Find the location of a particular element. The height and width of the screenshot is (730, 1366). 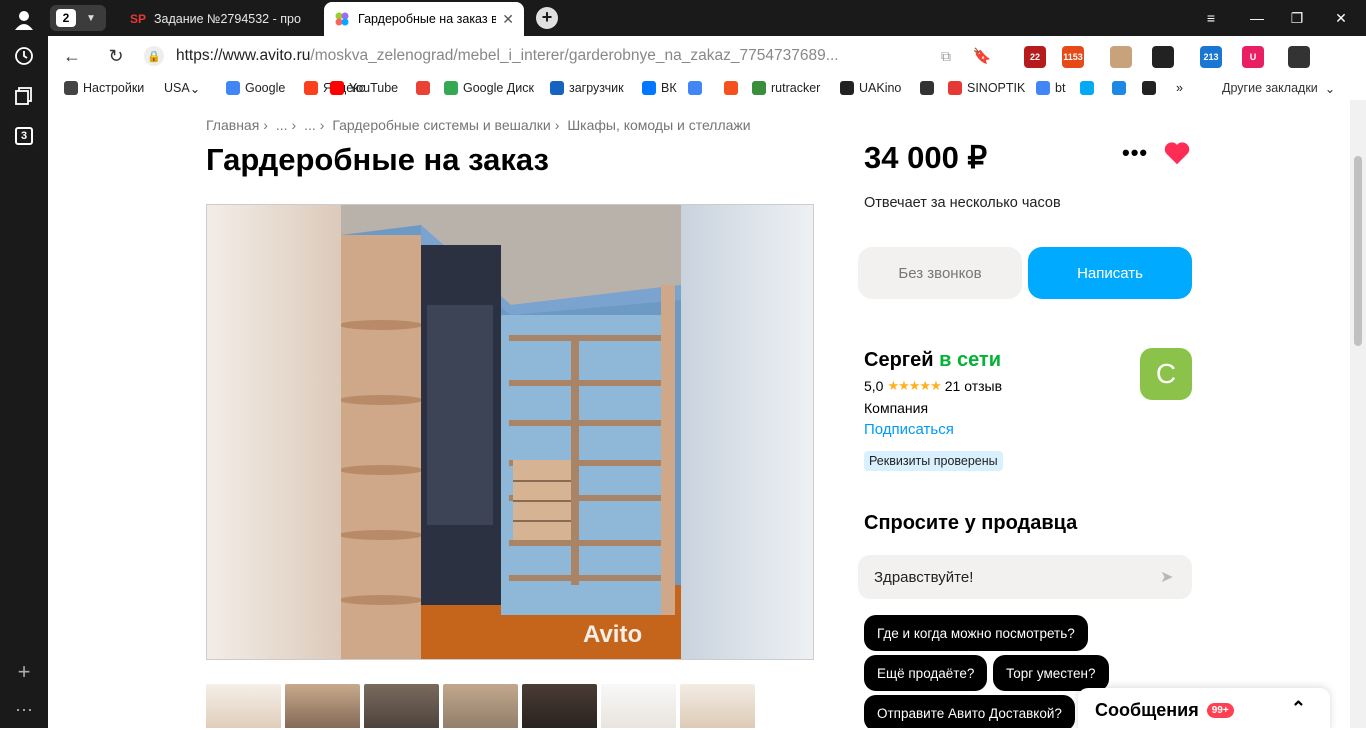

more-icon: ⋯ is located at coordinates (24, 710).